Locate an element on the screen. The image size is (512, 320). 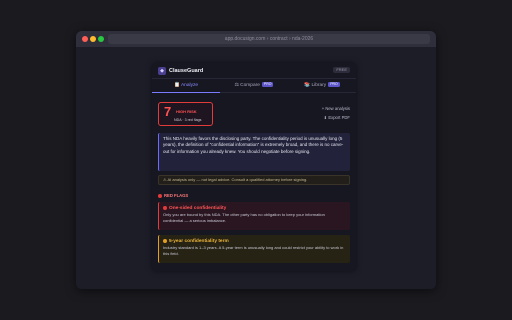
flag-title: 5-year confidentiality term is located at coordinates (254, 241).